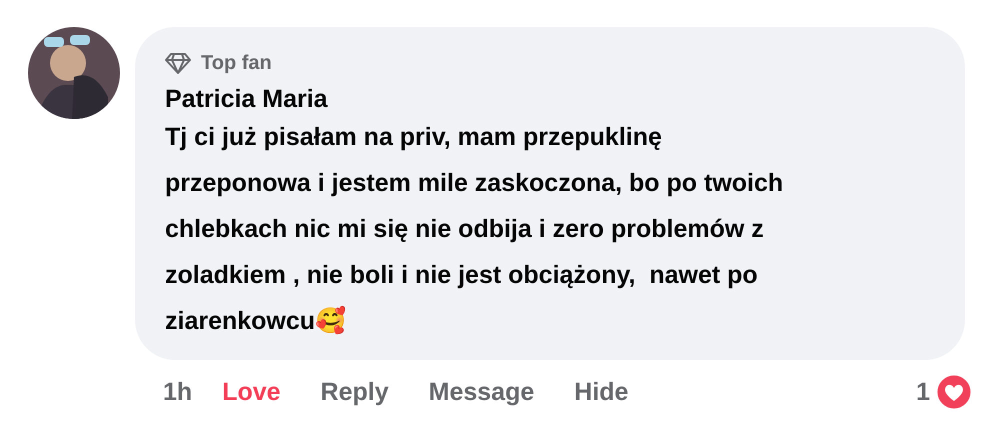 This screenshot has height=428, width=1000. Describe the element at coordinates (464, 229) in the screenshot. I see `comment-text-line: chlebkach nic mi się nie odbija i zero problemów z` at that location.